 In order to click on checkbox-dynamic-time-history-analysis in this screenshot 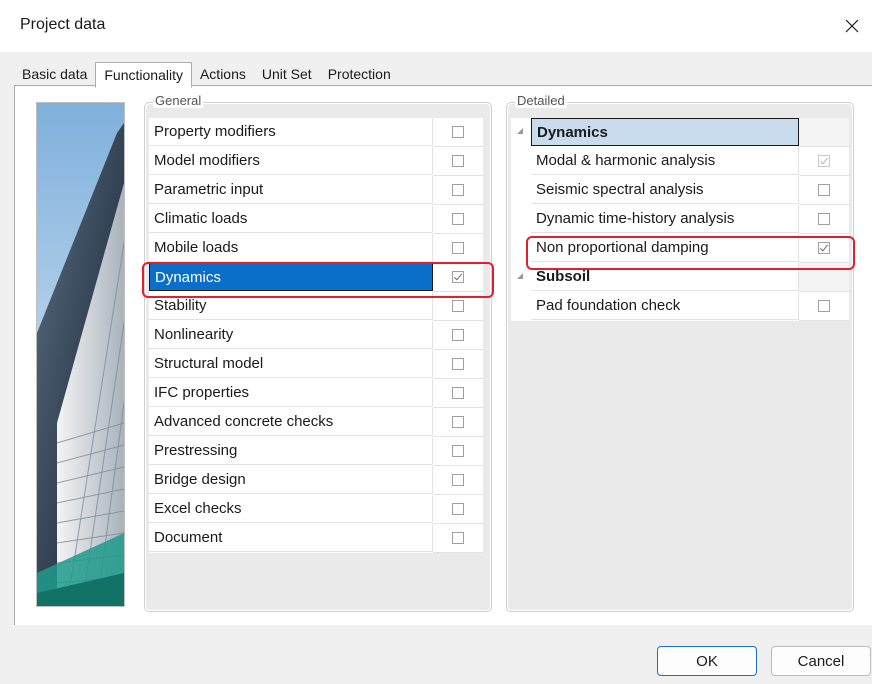, I will do `click(824, 219)`.